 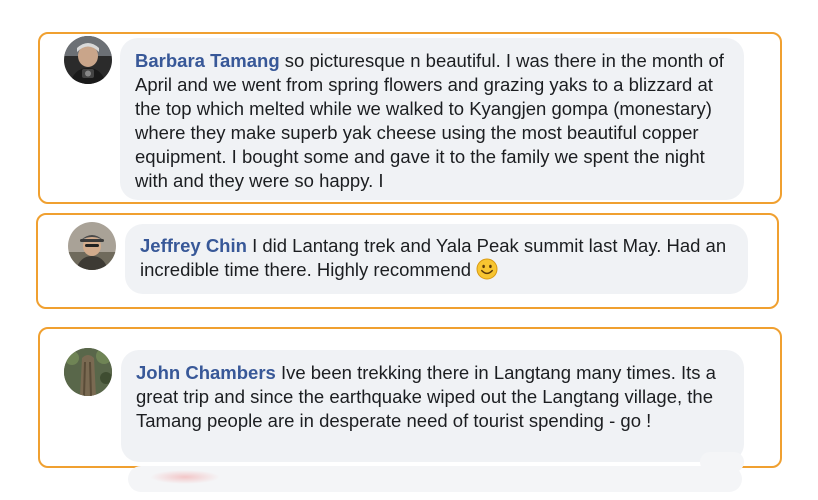 I want to click on cropped-bubble-fragment, so click(x=435, y=479).